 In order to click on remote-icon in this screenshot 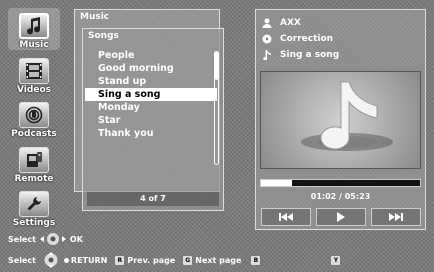, I will do `click(34, 160)`.